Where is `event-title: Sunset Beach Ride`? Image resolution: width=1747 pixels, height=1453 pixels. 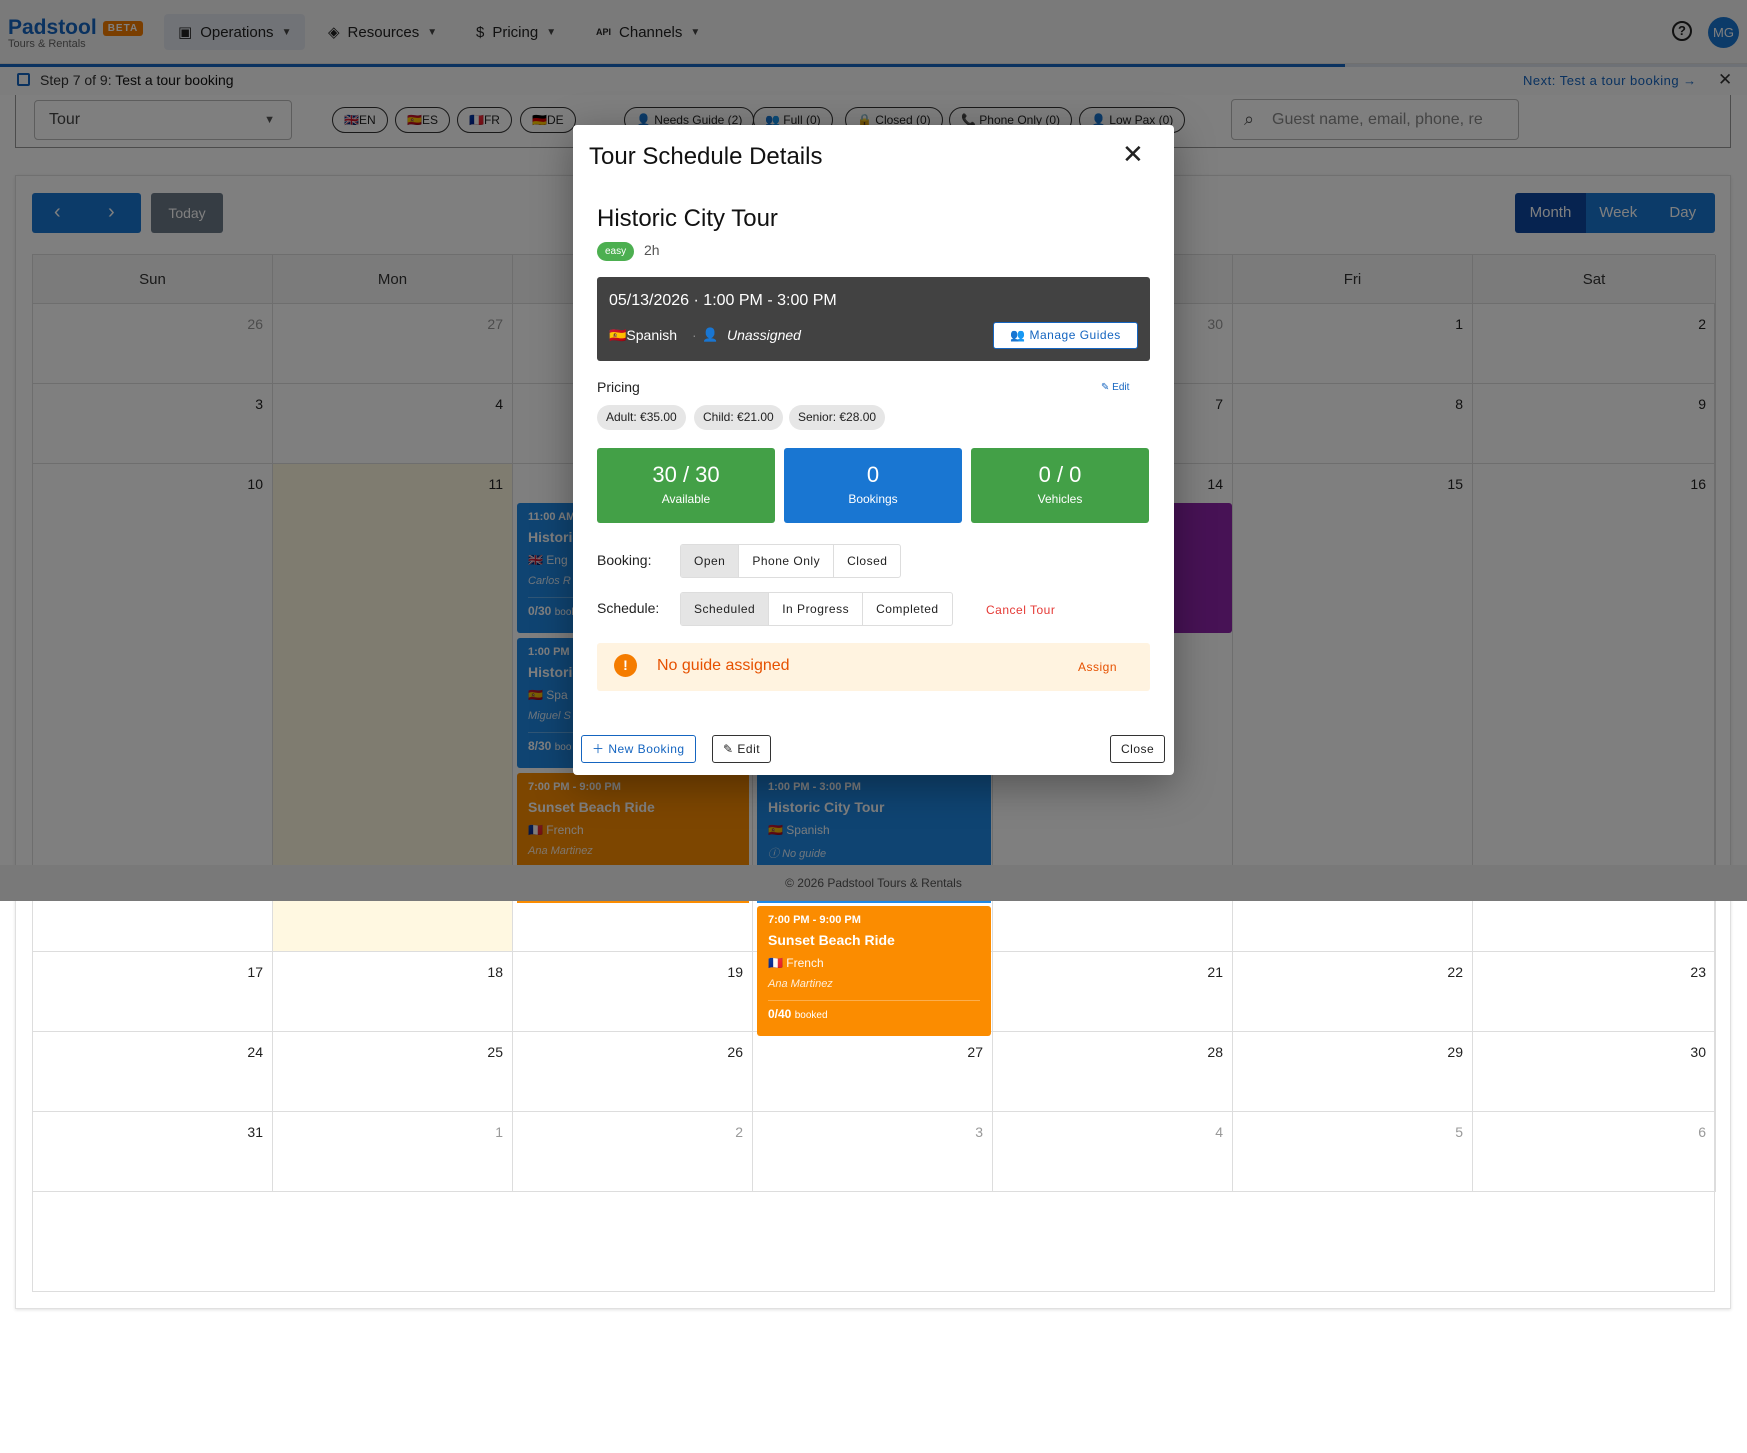 event-title: Sunset Beach Ride is located at coordinates (831, 940).